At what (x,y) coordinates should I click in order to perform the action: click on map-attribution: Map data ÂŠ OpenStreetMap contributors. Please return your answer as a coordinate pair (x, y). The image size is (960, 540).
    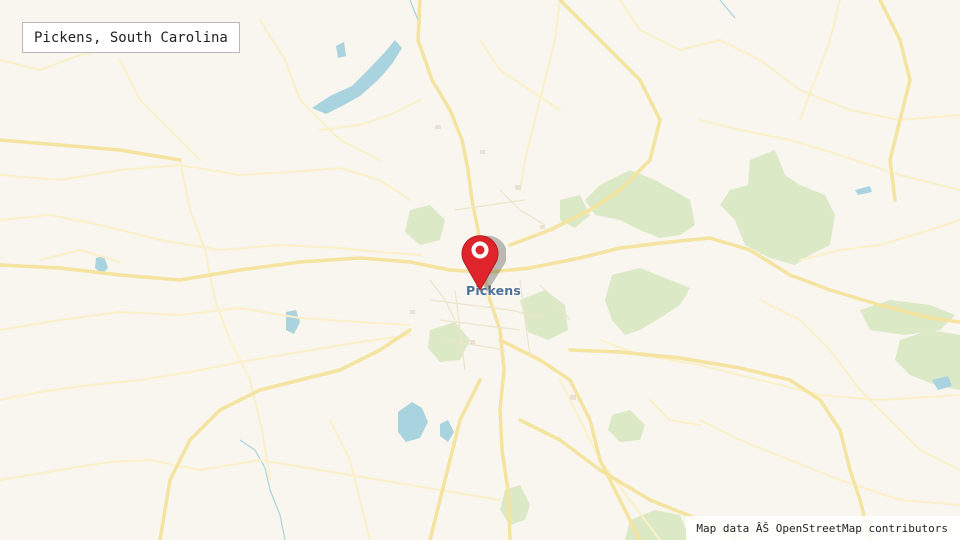
    Looking at the image, I should click on (823, 528).